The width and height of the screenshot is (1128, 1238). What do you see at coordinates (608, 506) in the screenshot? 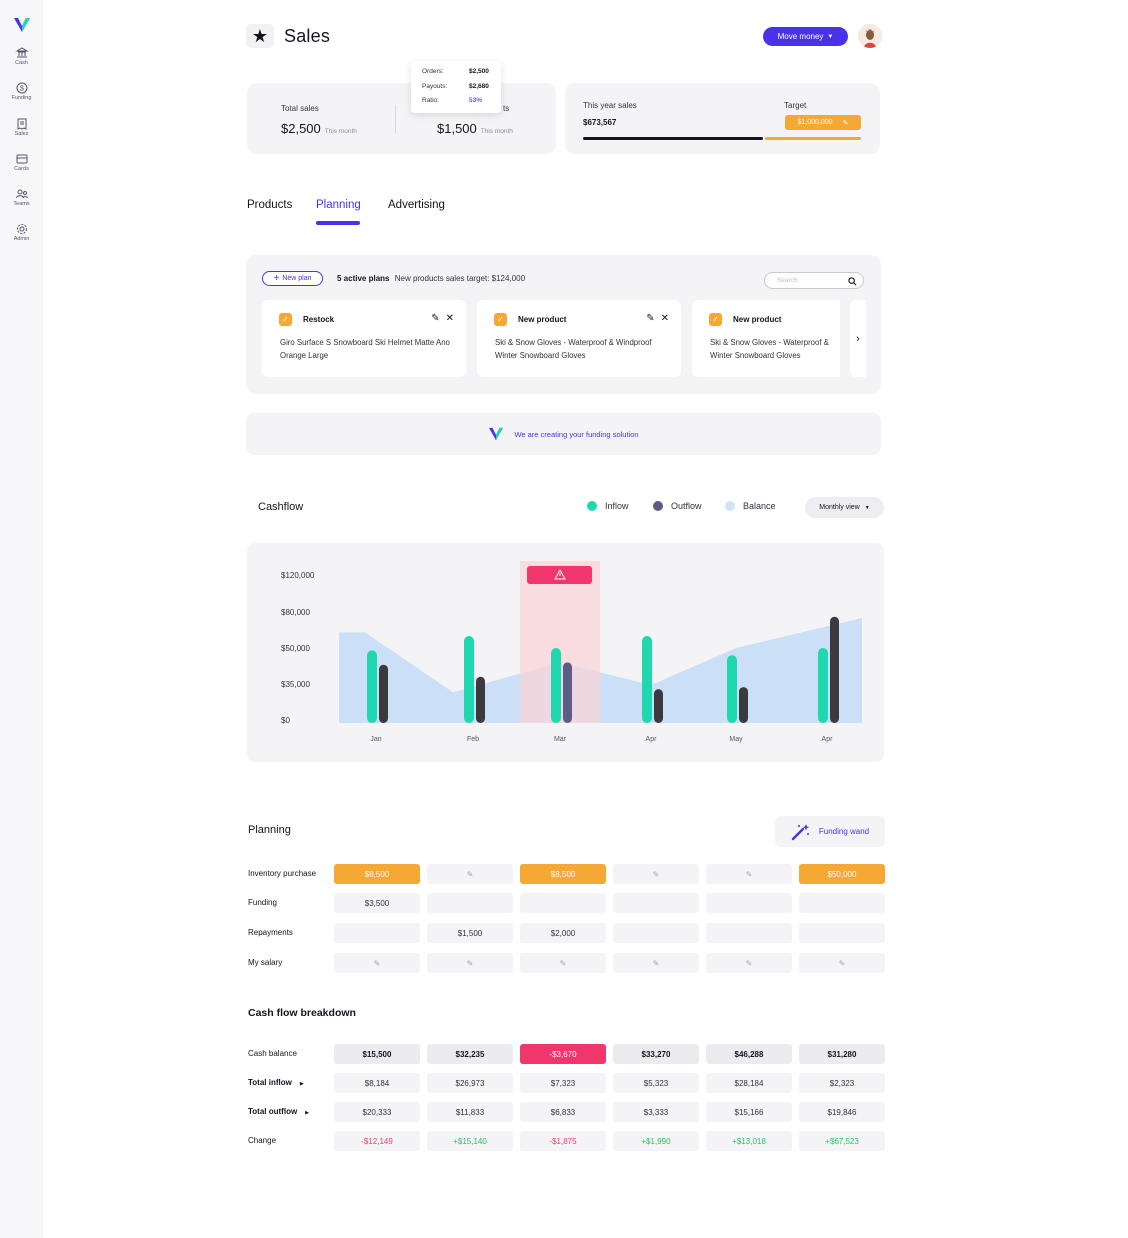
I see `legend-inflow: Inflow` at bounding box center [608, 506].